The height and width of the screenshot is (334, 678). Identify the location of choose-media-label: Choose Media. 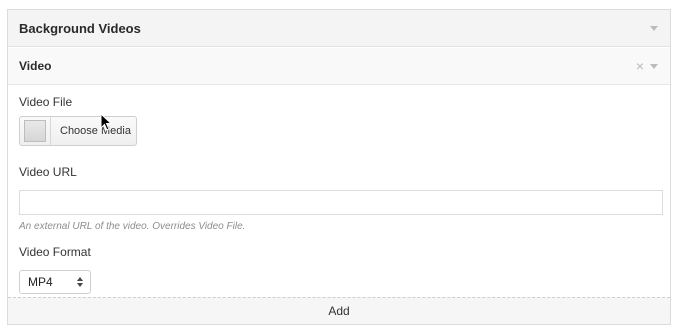
(95, 131).